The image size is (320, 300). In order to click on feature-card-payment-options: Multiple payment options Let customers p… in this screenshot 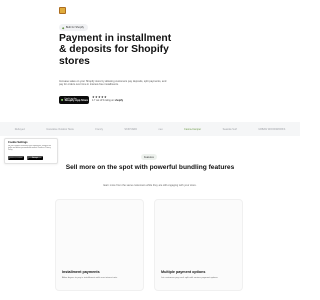, I will do `click(198, 245)`.